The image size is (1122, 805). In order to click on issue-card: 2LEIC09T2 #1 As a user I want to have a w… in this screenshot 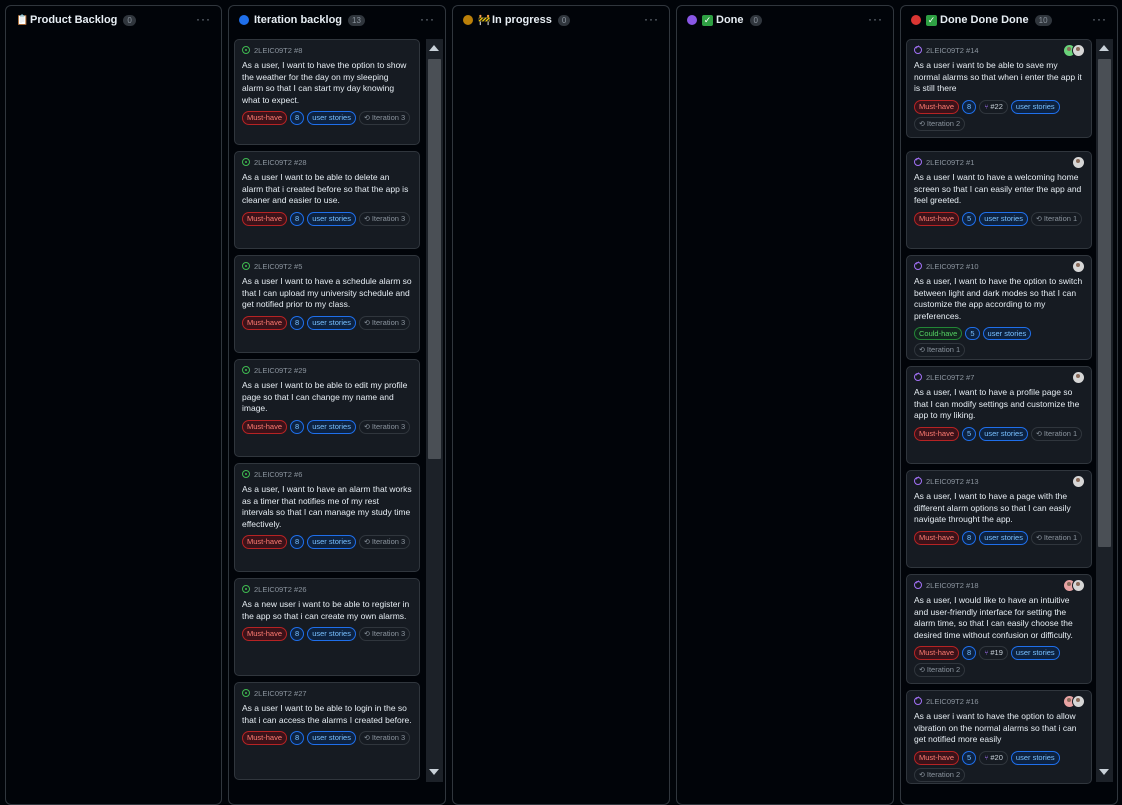, I will do `click(999, 200)`.